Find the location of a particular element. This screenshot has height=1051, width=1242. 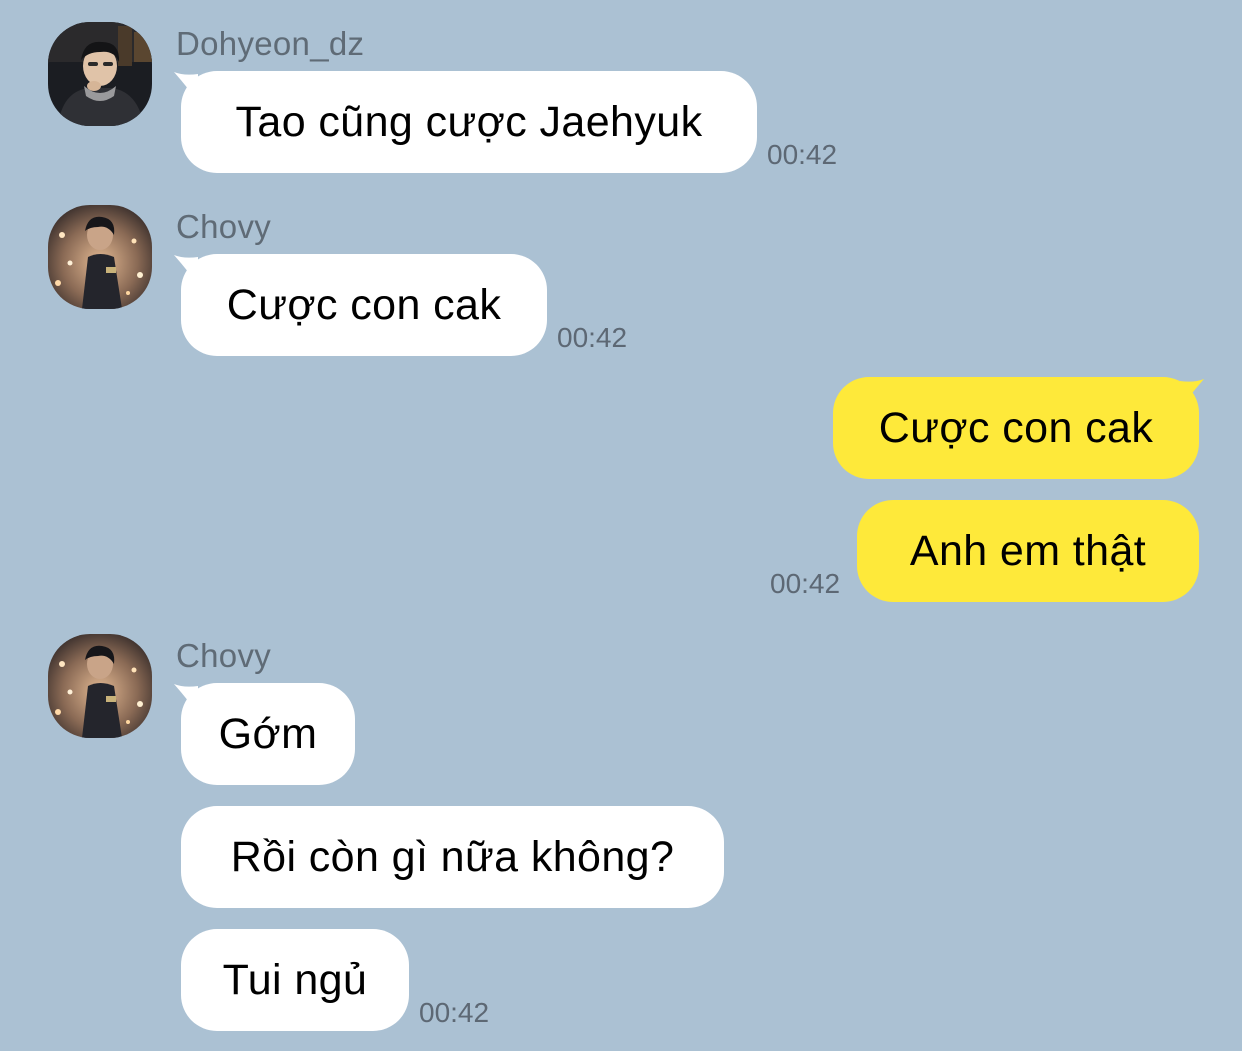

message-bubble: Gớm is located at coordinates (268, 734).